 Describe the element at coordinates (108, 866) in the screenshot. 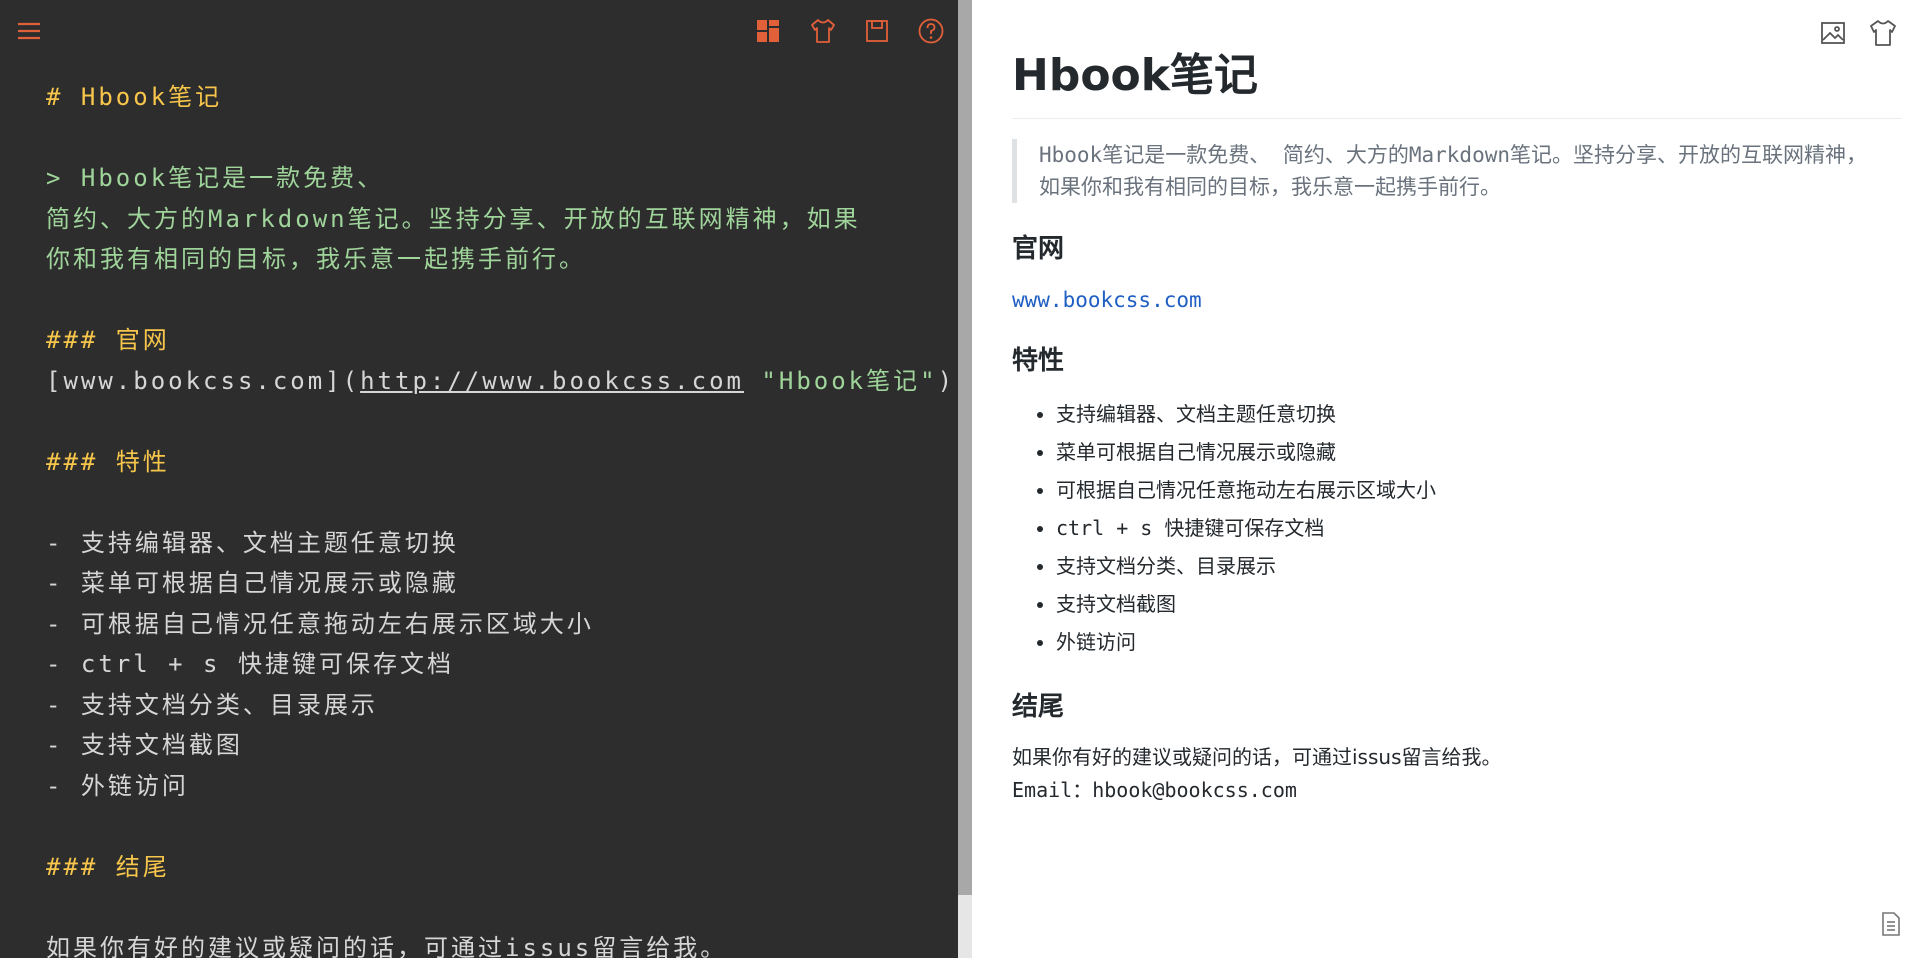

I see `editor-line-h3-end: ### 结尾` at that location.